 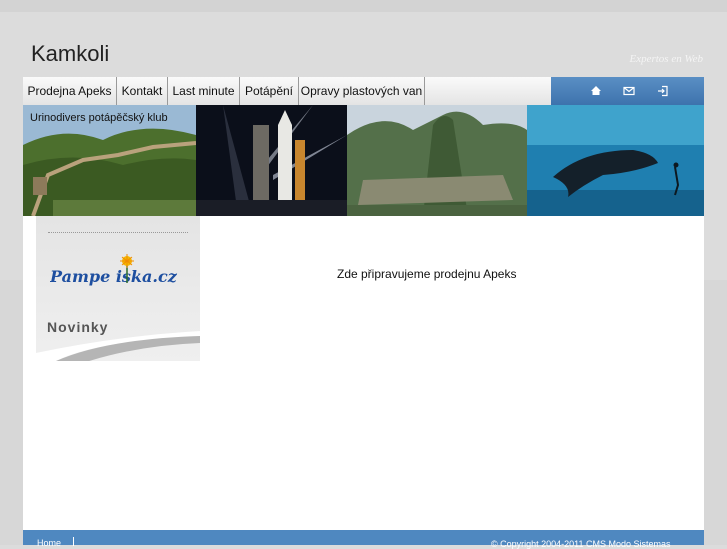 I want to click on sidebar-divider, so click(x=118, y=232).